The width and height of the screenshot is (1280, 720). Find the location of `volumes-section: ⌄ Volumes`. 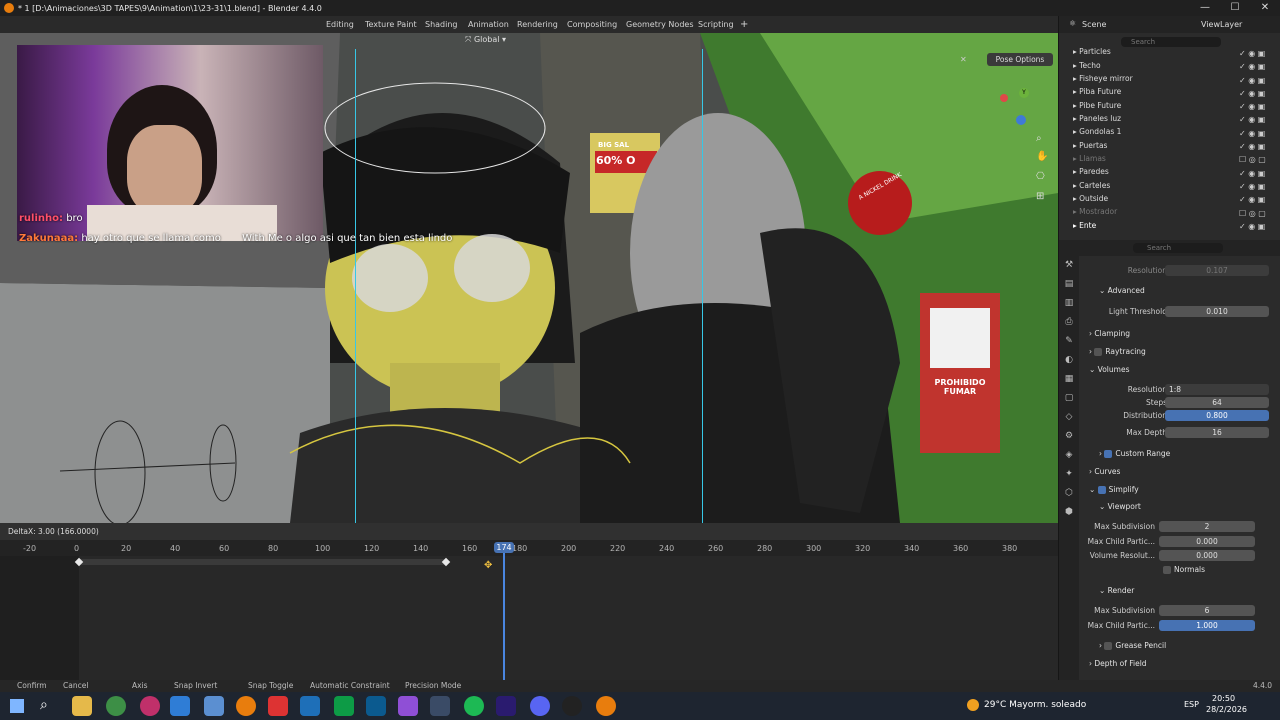

volumes-section: ⌄ Volumes is located at coordinates (1109, 369).